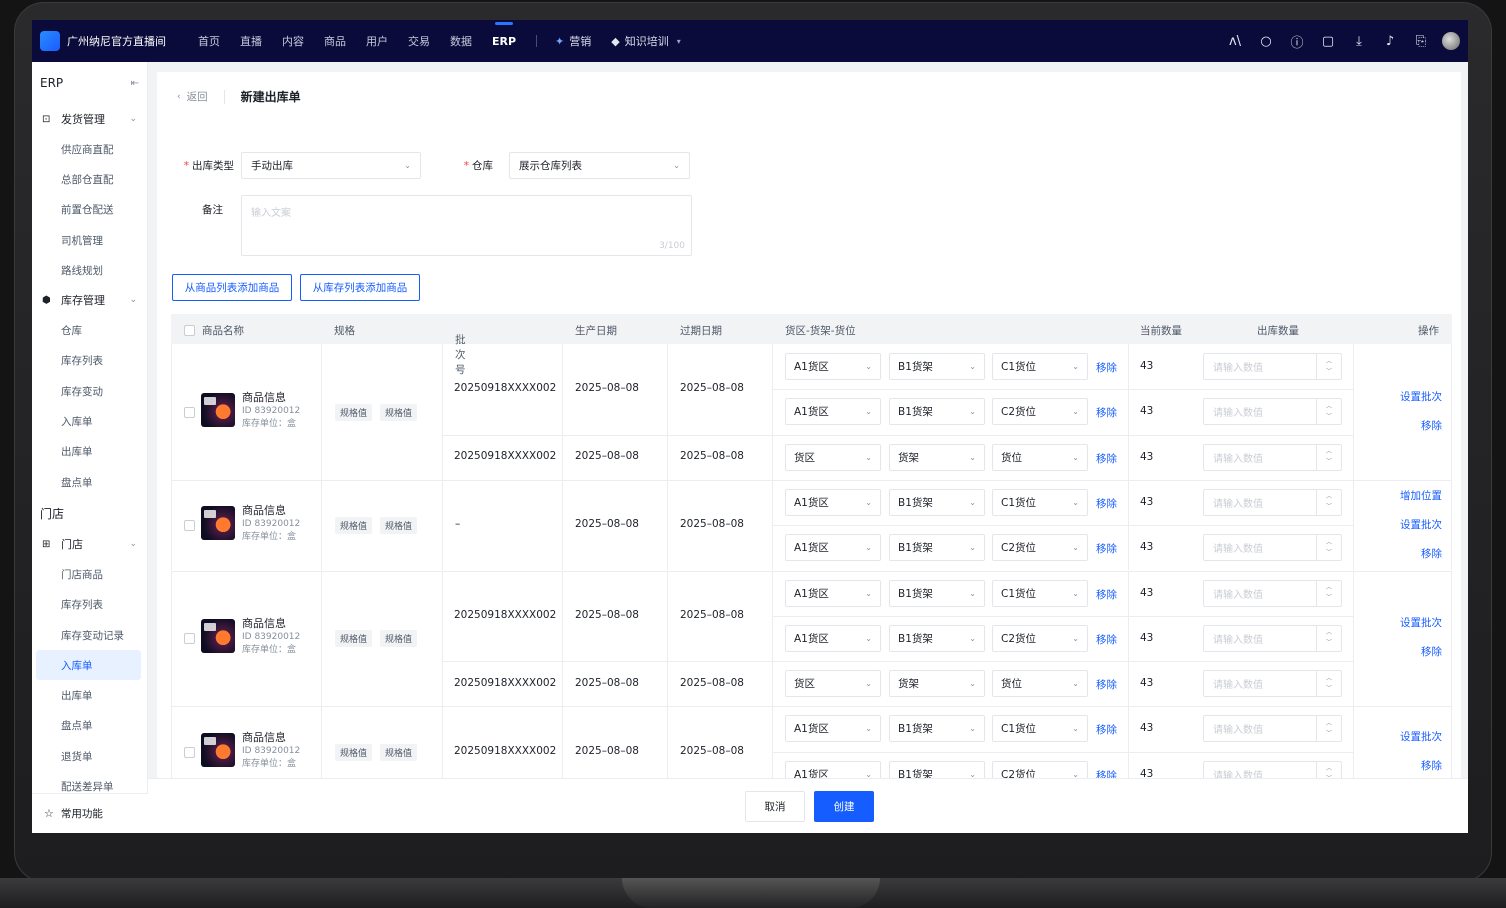 This screenshot has width=1506, height=908. What do you see at coordinates (1421, 41) in the screenshot?
I see `export-icon: ⎘` at bounding box center [1421, 41].